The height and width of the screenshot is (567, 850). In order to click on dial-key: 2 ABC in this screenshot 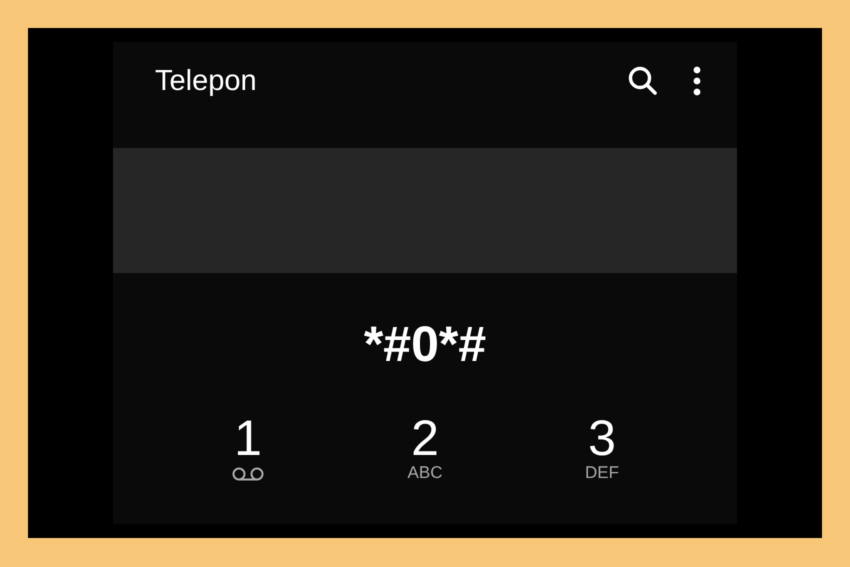, I will do `click(425, 448)`.